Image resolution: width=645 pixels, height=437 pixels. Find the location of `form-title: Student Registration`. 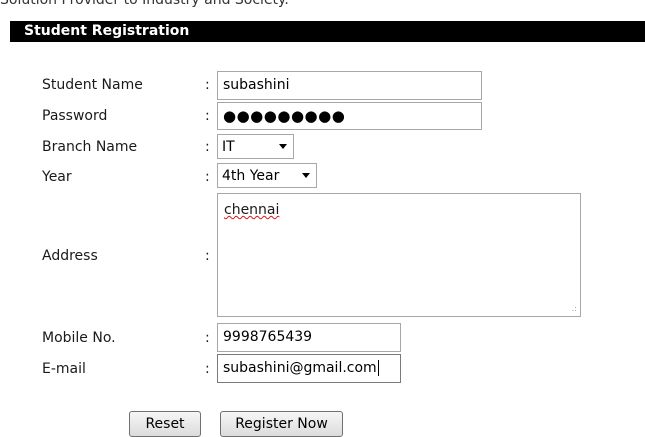

form-title: Student Registration is located at coordinates (107, 31).